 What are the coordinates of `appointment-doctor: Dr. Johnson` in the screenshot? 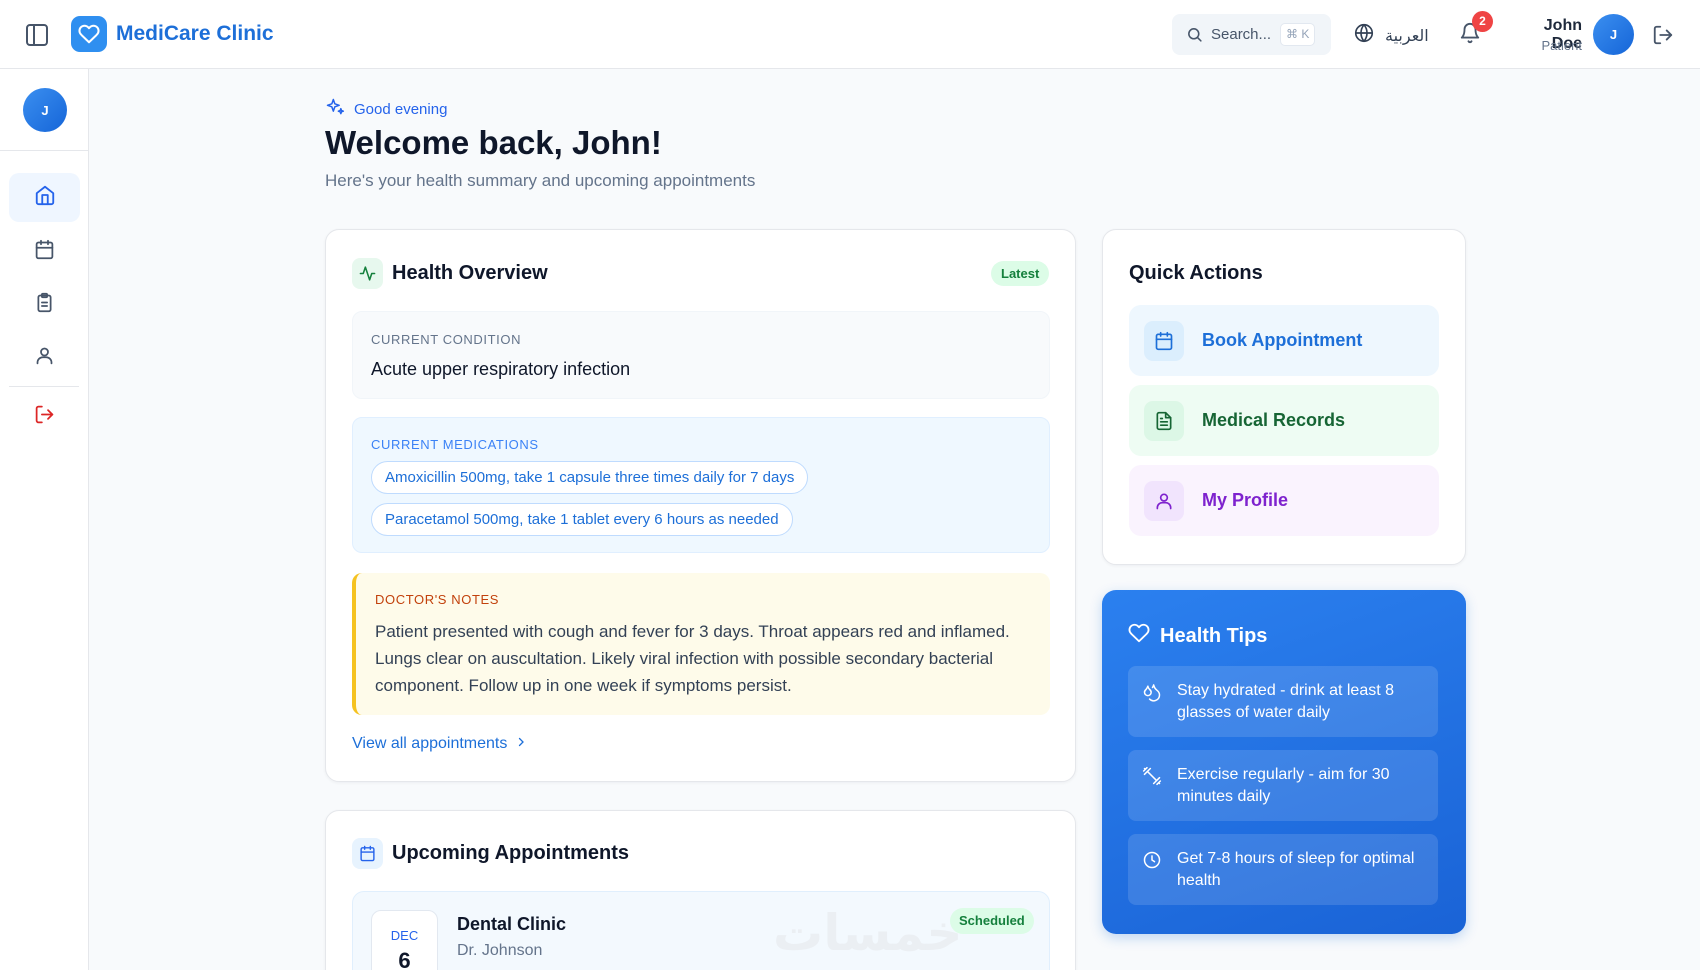 It's located at (500, 950).